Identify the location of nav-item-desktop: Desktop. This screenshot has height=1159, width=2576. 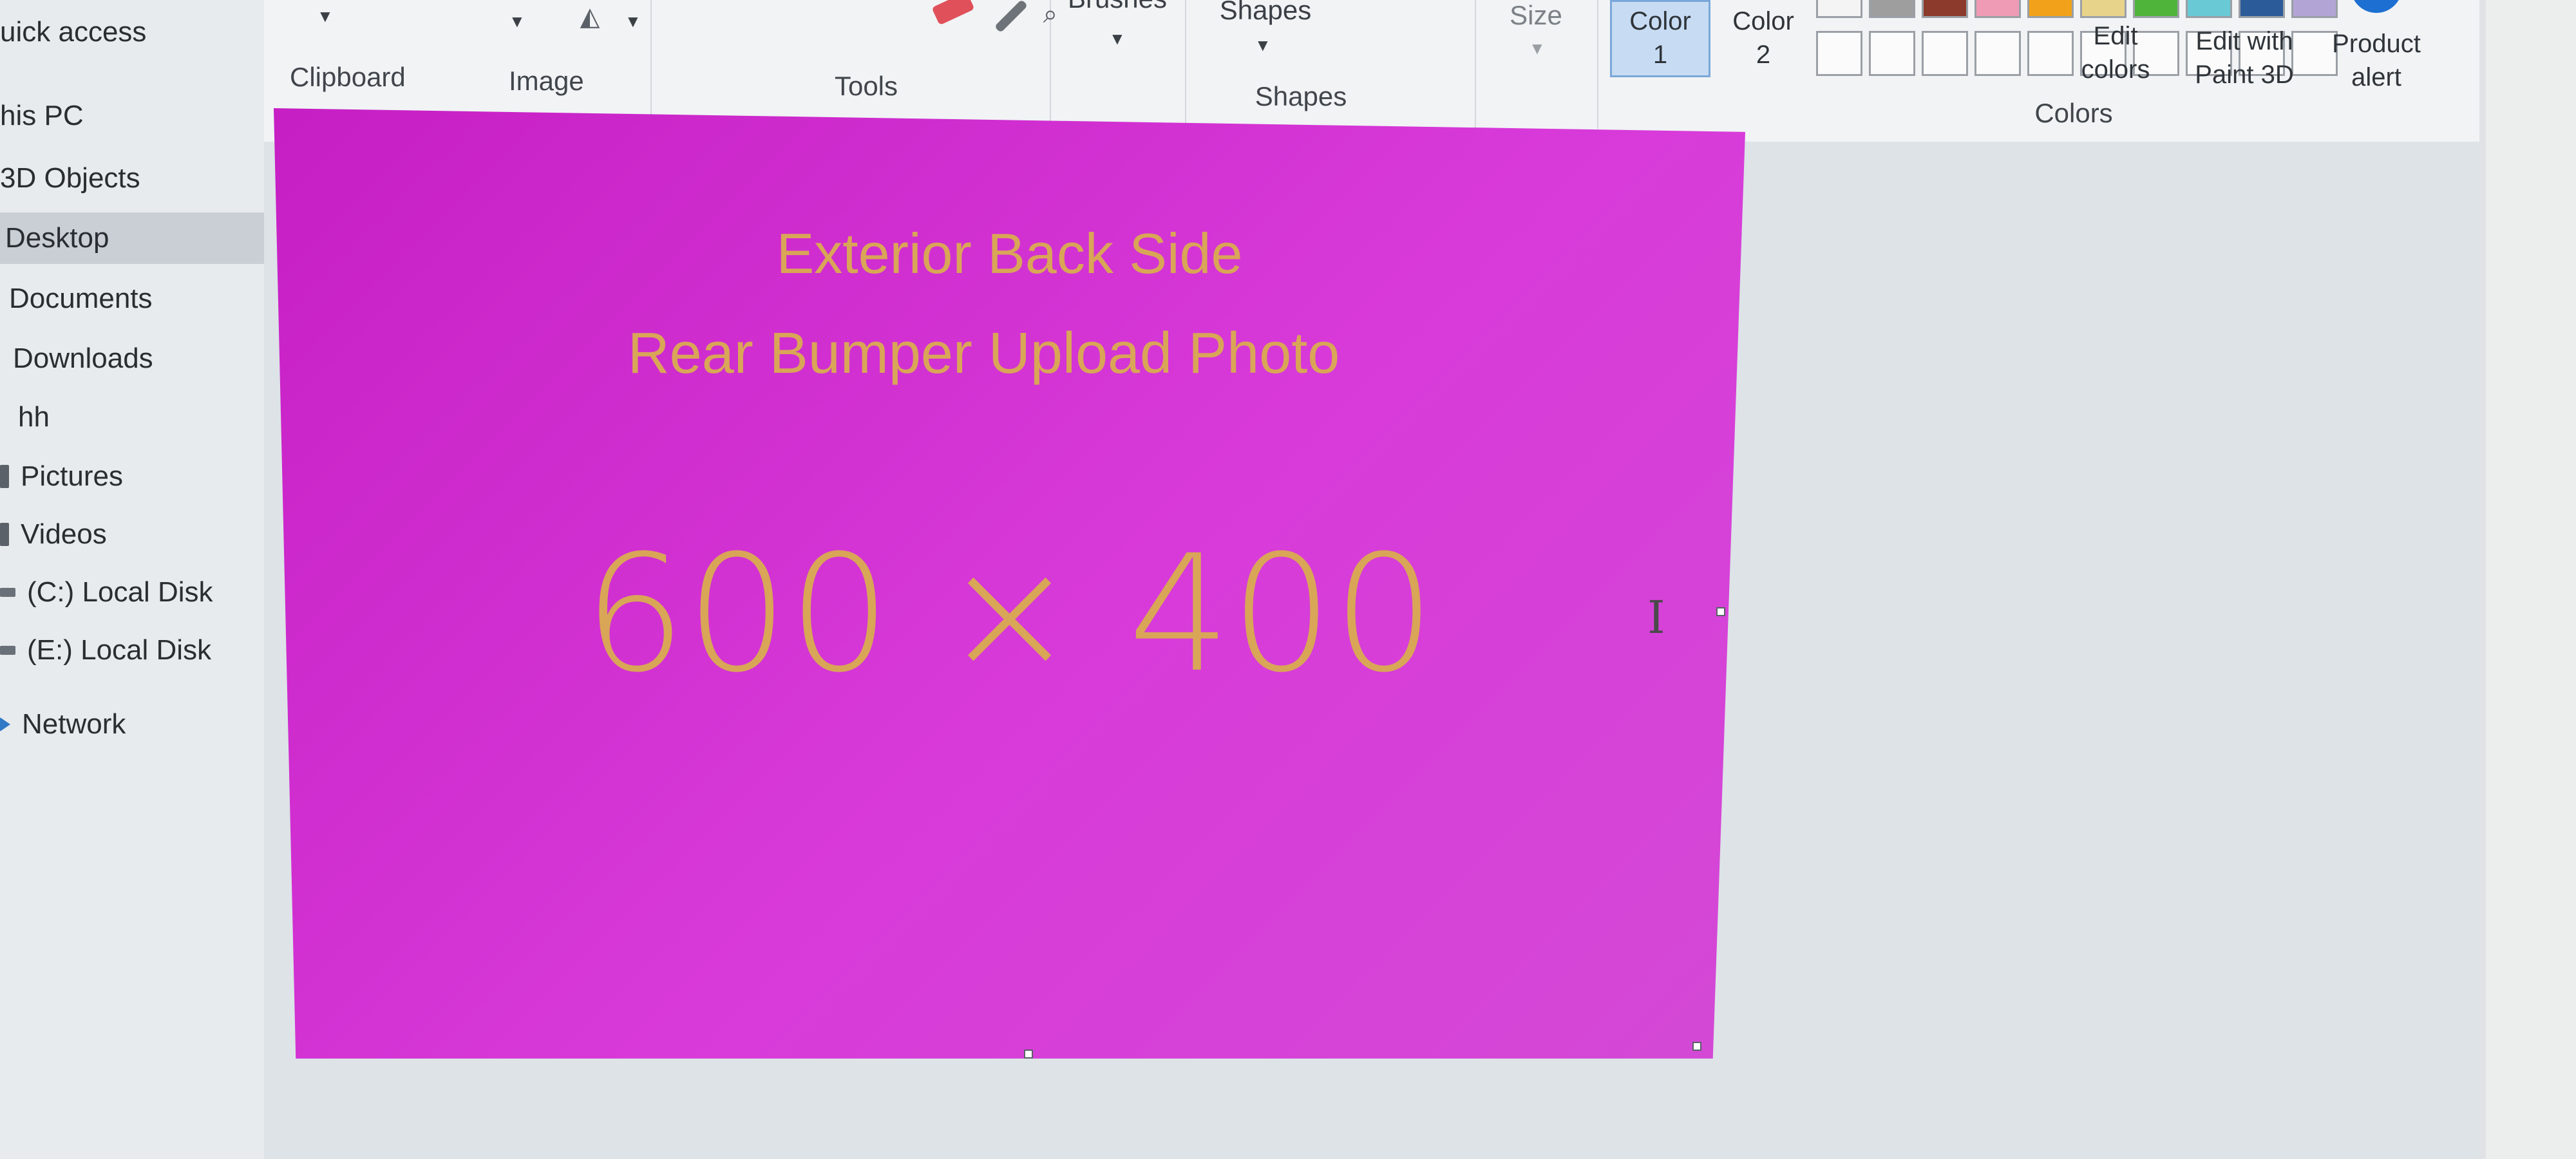
(135, 238).